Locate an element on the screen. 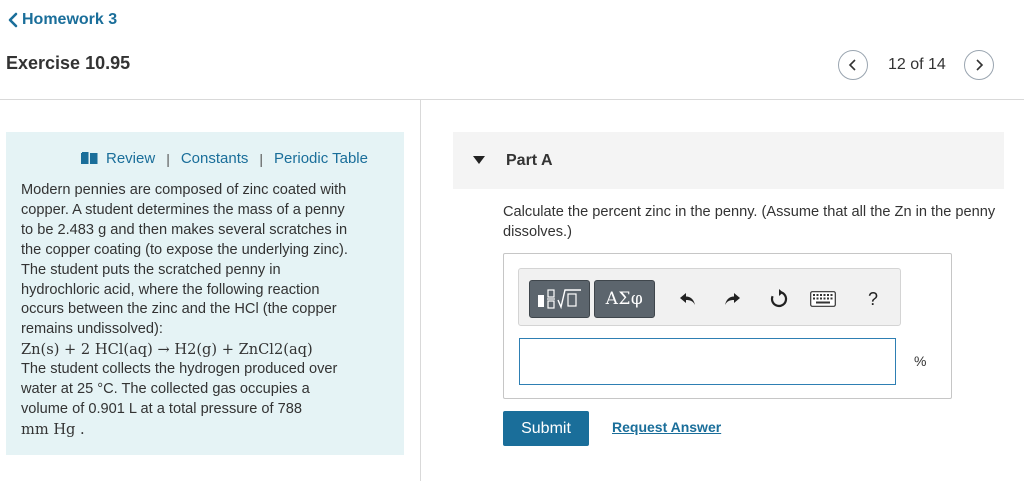  column-divider is located at coordinates (420, 290).